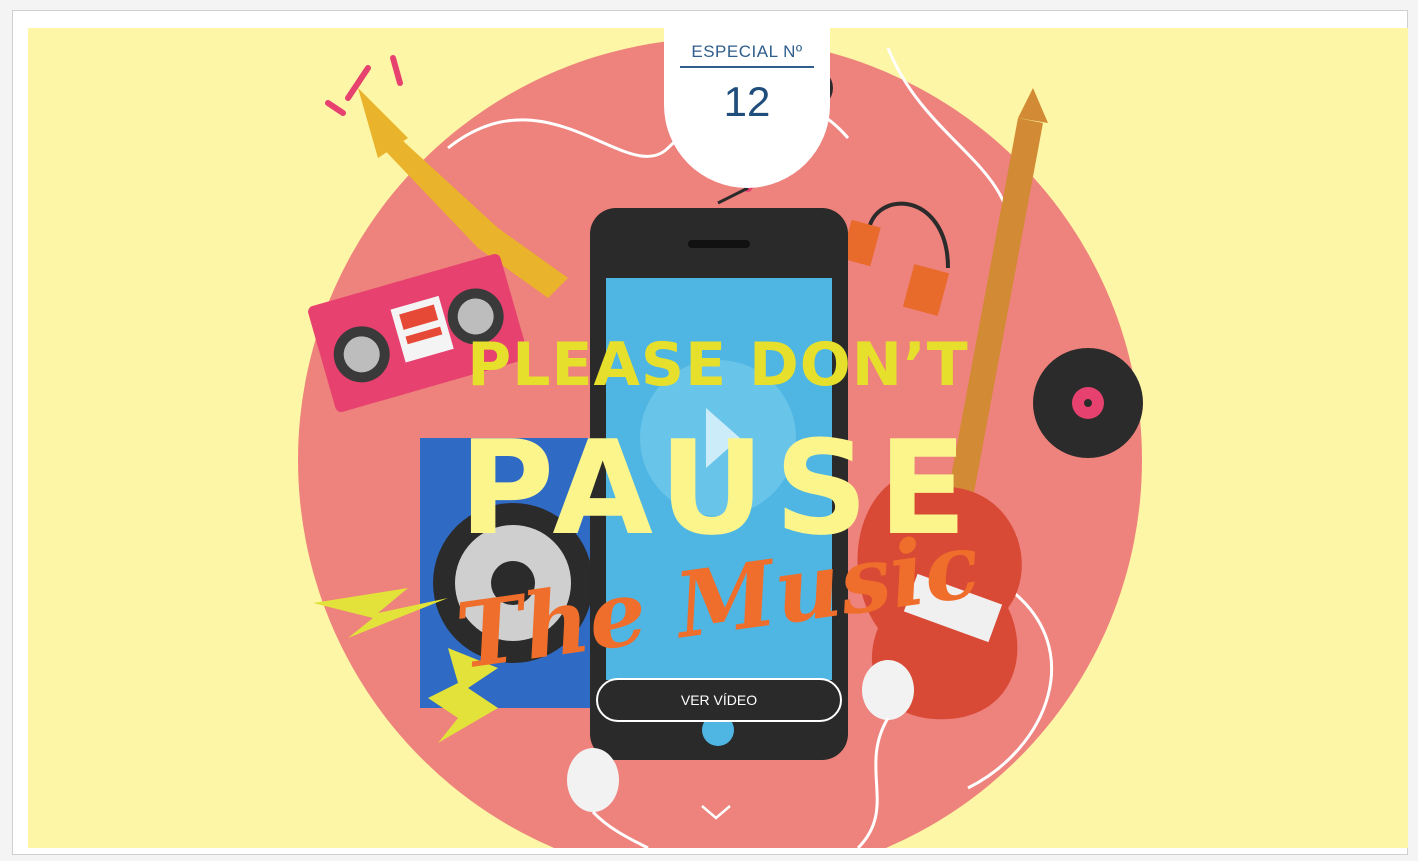 The image size is (1418, 861). I want to click on watch-video-label: VER VÍDEO, so click(719, 700).